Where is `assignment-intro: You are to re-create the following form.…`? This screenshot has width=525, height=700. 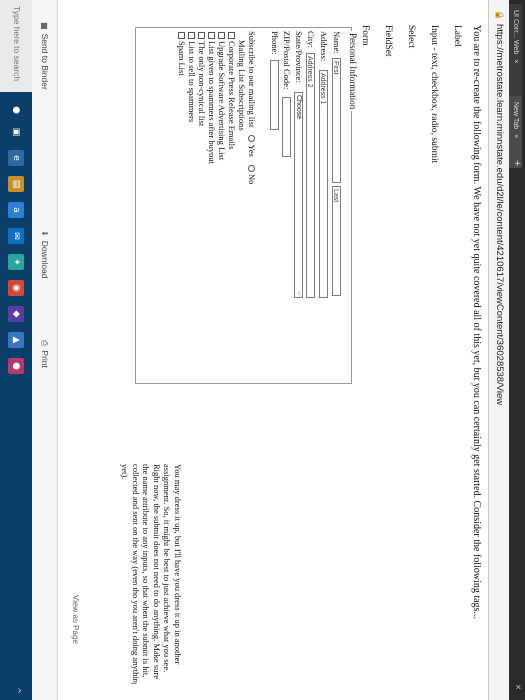 assignment-intro: You are to re-create the following form.… is located at coordinates (476, 322).